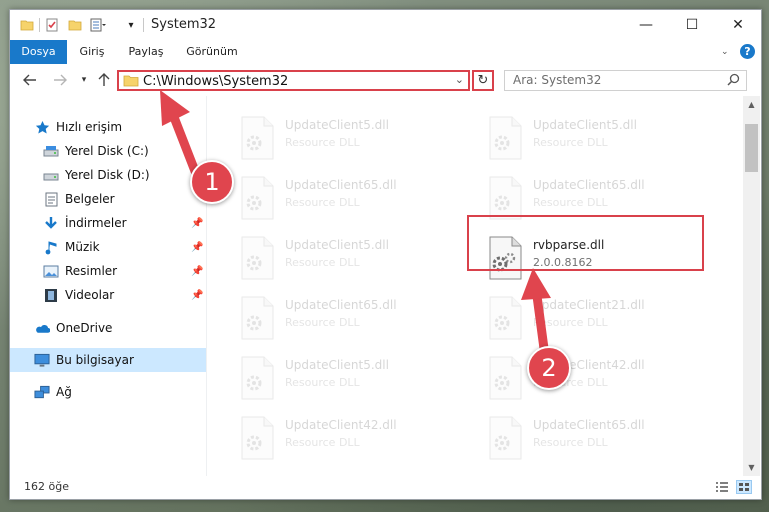  Describe the element at coordinates (751, 148) in the screenshot. I see `scroll-thumb` at that location.